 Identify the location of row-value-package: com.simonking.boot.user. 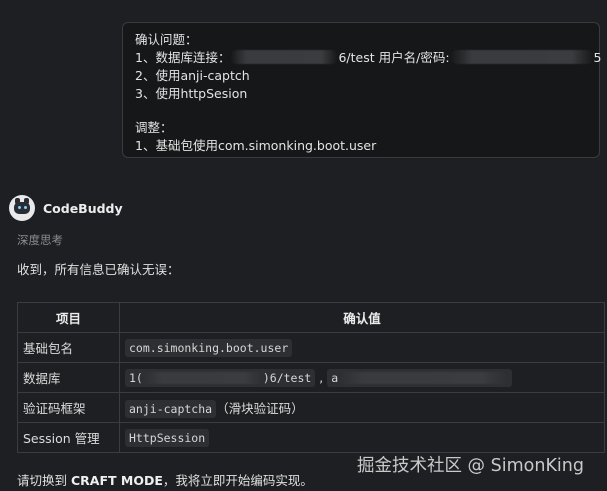
(362, 347).